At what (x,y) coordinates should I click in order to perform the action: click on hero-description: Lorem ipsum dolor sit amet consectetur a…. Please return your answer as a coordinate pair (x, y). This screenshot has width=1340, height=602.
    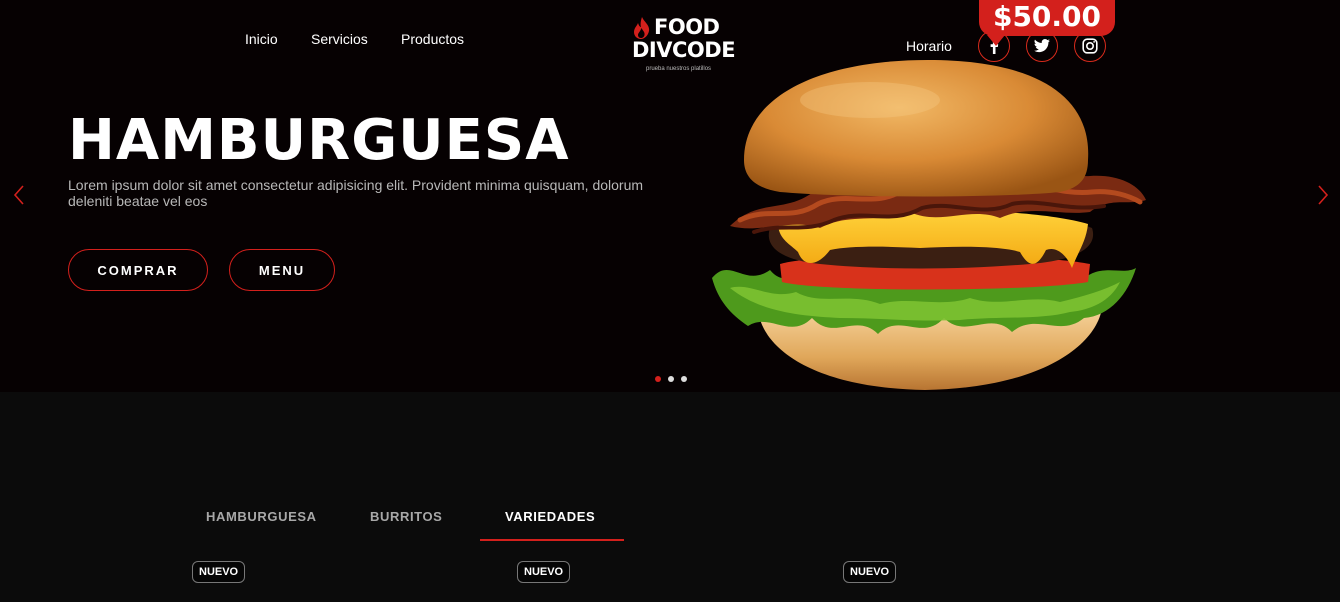
    Looking at the image, I should click on (356, 193).